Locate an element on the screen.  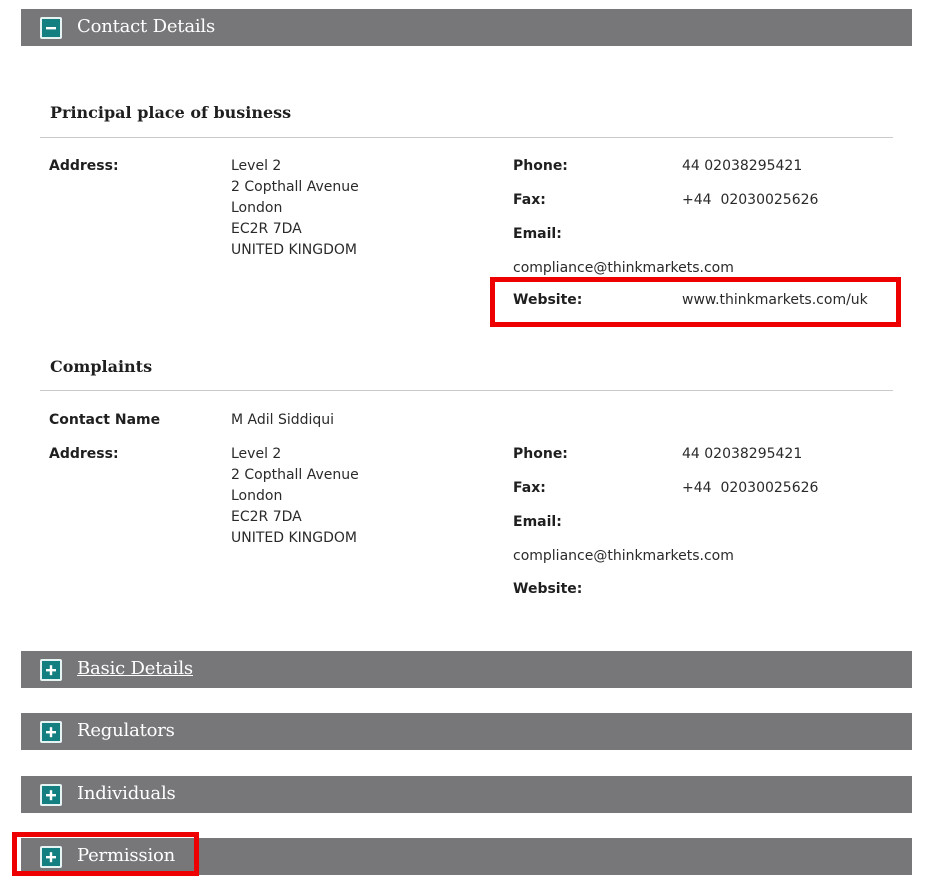
principal-website-label: Website: is located at coordinates (548, 300).